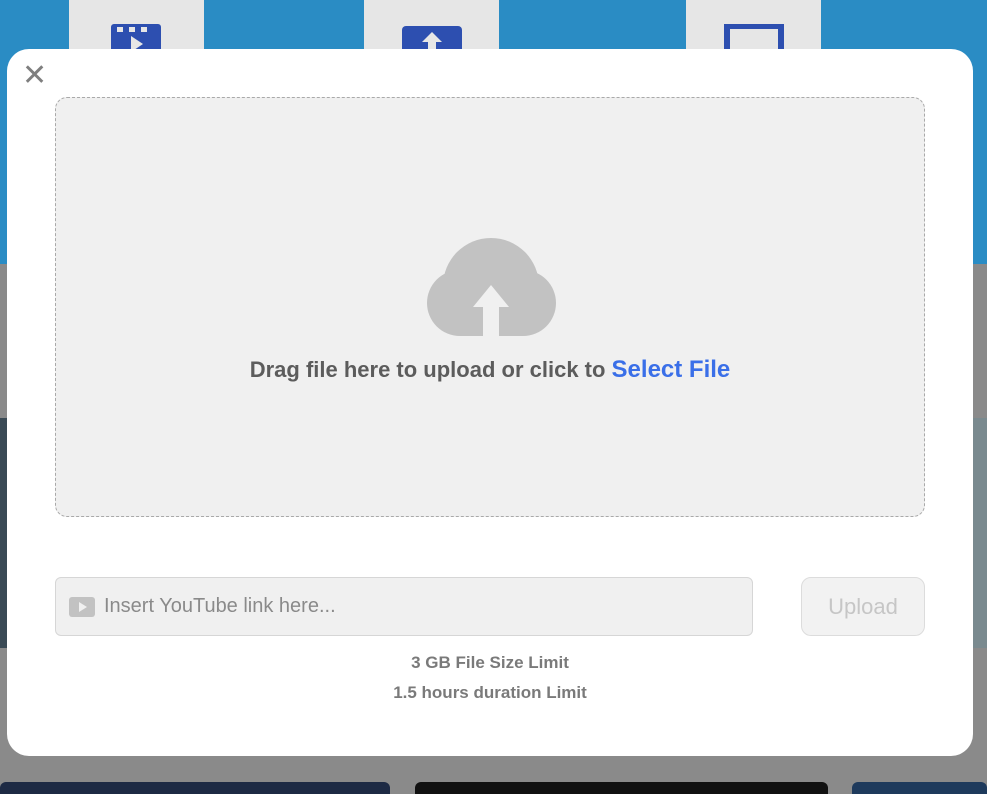 The image size is (987, 794). I want to click on background-card-right, so click(979, 533).